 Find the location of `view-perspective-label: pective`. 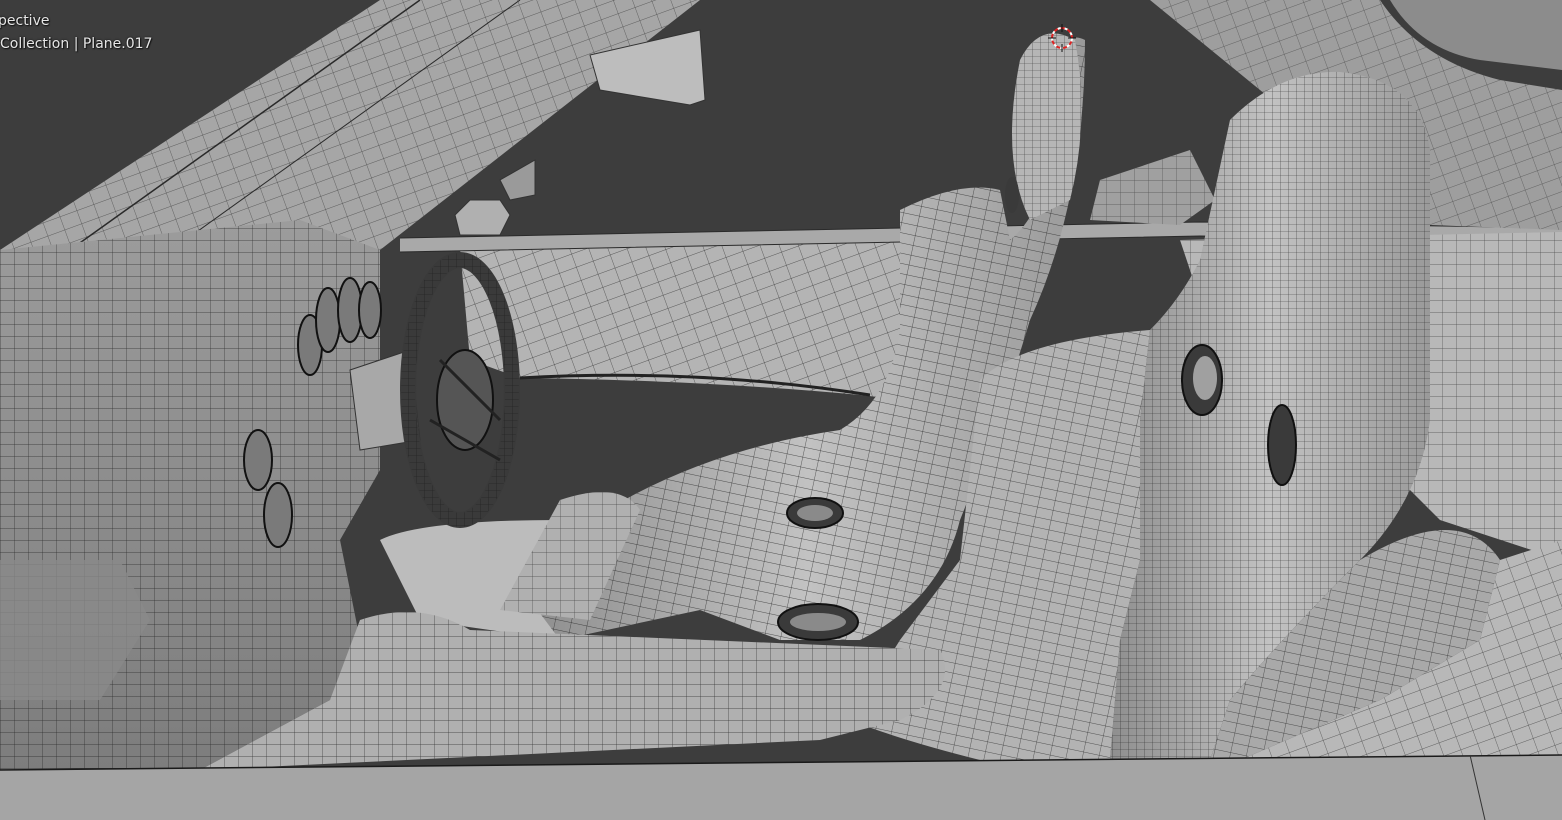

view-perspective-label: pective is located at coordinates (25, 21).